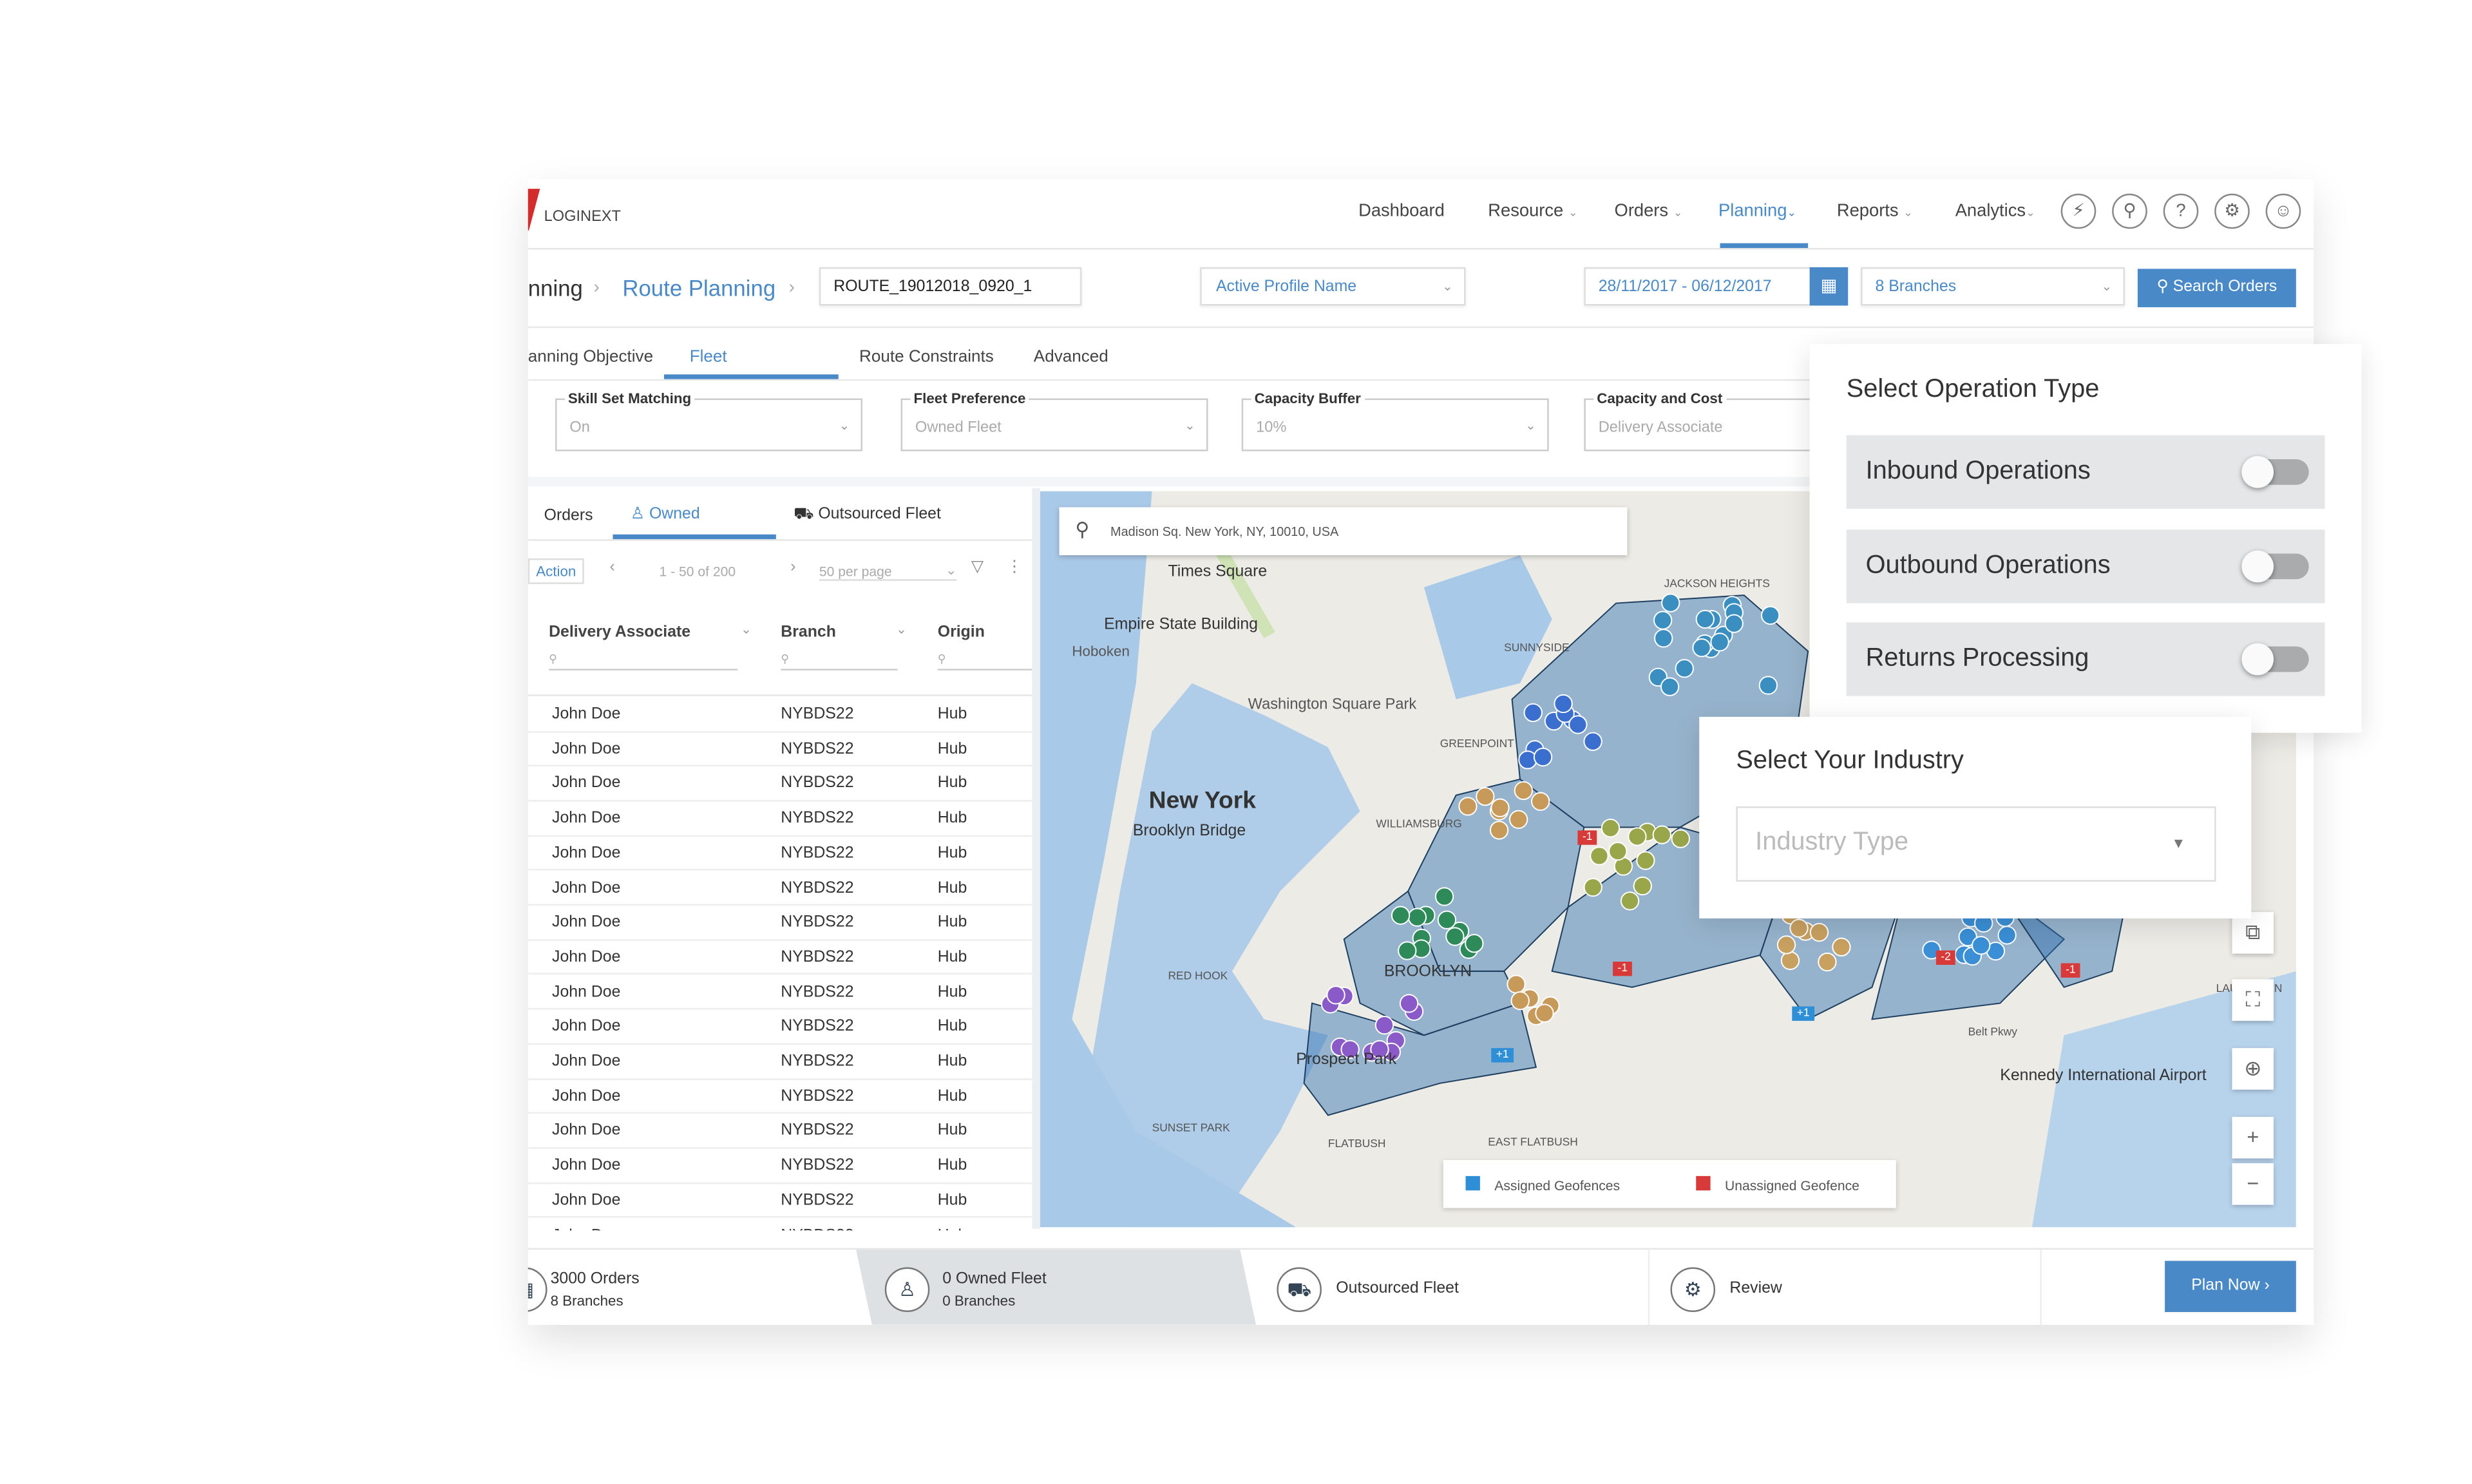  I want to click on fullscreen-icon: ⛶, so click(2253, 1000).